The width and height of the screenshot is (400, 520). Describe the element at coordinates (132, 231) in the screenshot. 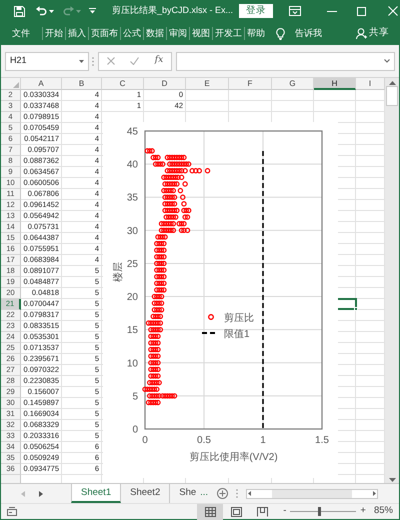

I see `tick-label: 30` at that location.